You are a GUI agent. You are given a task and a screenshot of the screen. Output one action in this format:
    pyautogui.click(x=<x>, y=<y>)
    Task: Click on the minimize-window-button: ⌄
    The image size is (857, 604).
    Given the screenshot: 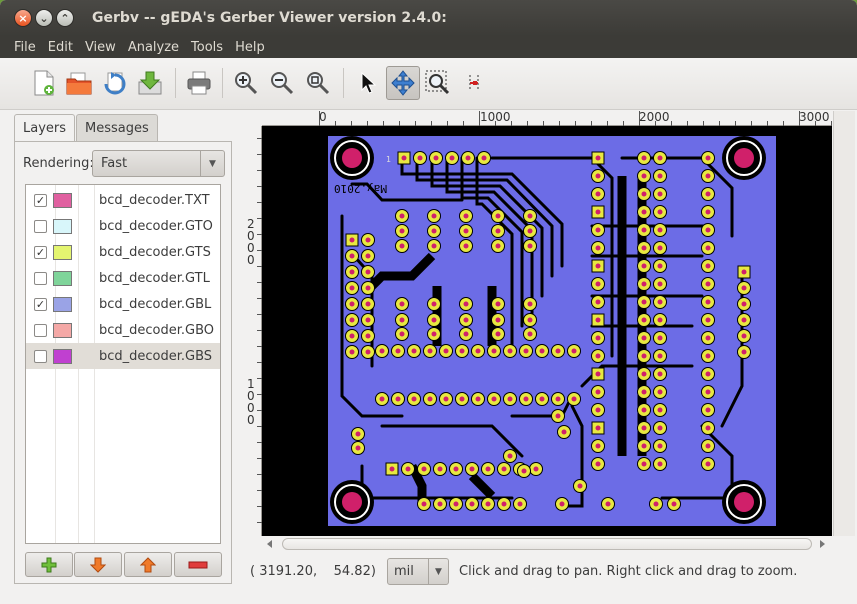 What is the action you would take?
    pyautogui.click(x=44, y=18)
    